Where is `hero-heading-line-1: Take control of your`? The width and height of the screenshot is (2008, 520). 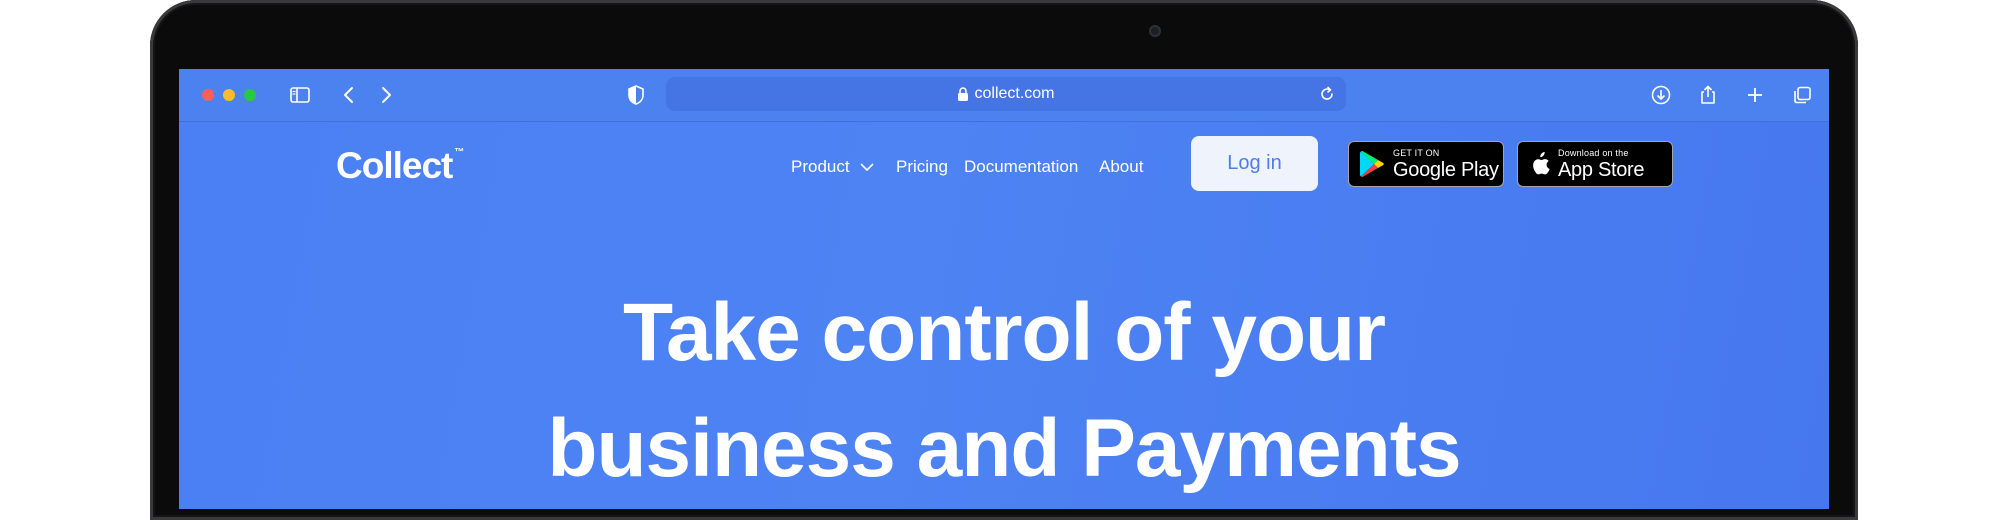
hero-heading-line-1: Take control of your is located at coordinates (1004, 332).